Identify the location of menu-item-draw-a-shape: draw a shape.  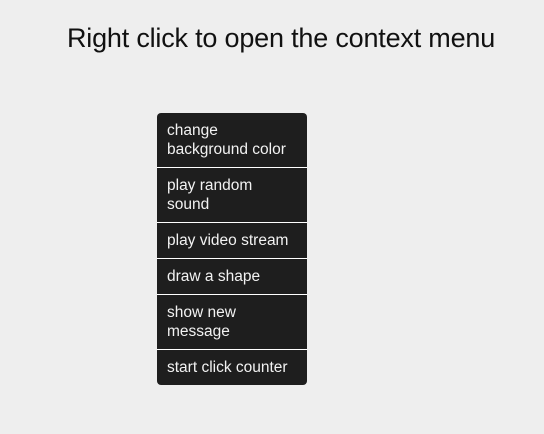
(232, 276).